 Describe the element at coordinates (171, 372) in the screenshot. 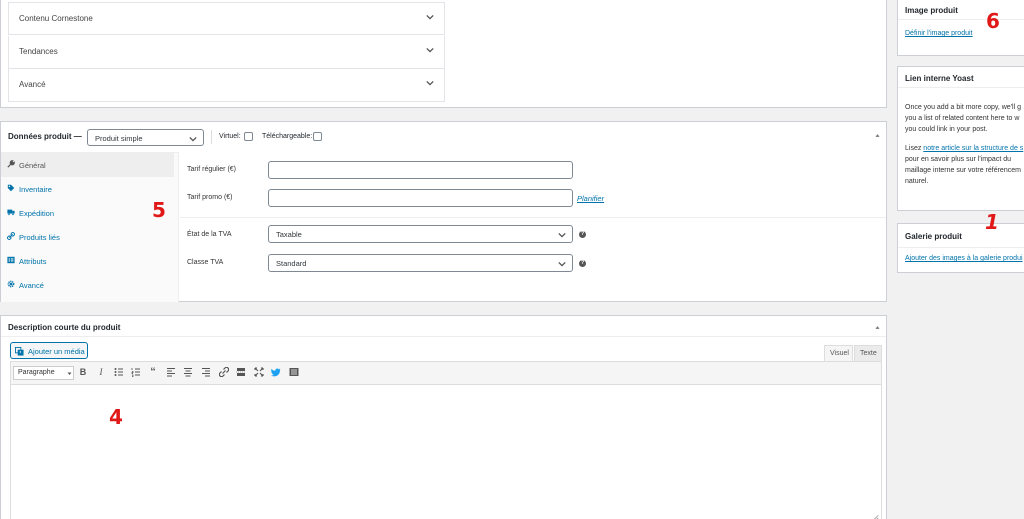

I see `align-left-icon` at that location.